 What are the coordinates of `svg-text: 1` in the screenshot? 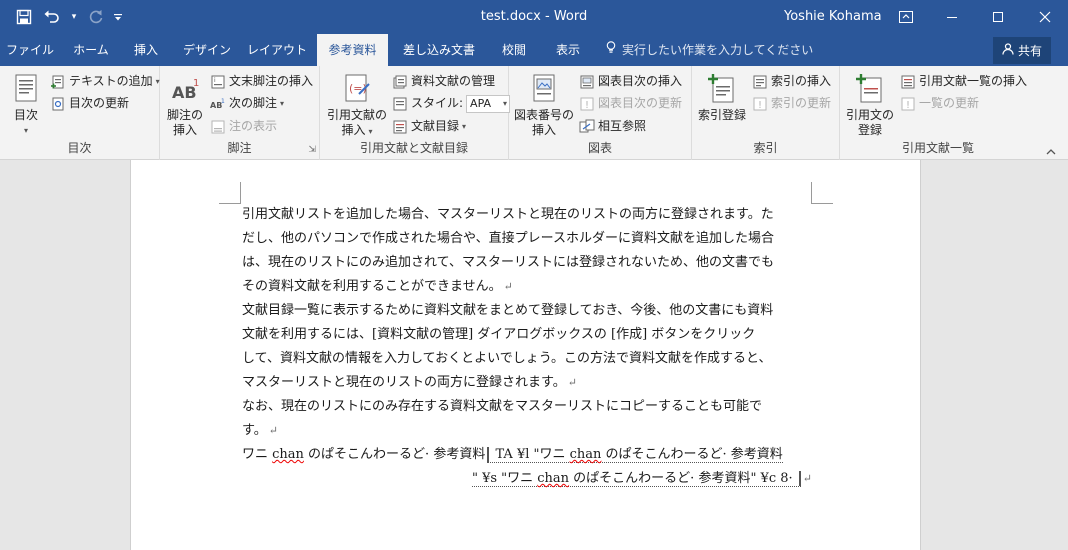 It's located at (196, 83).